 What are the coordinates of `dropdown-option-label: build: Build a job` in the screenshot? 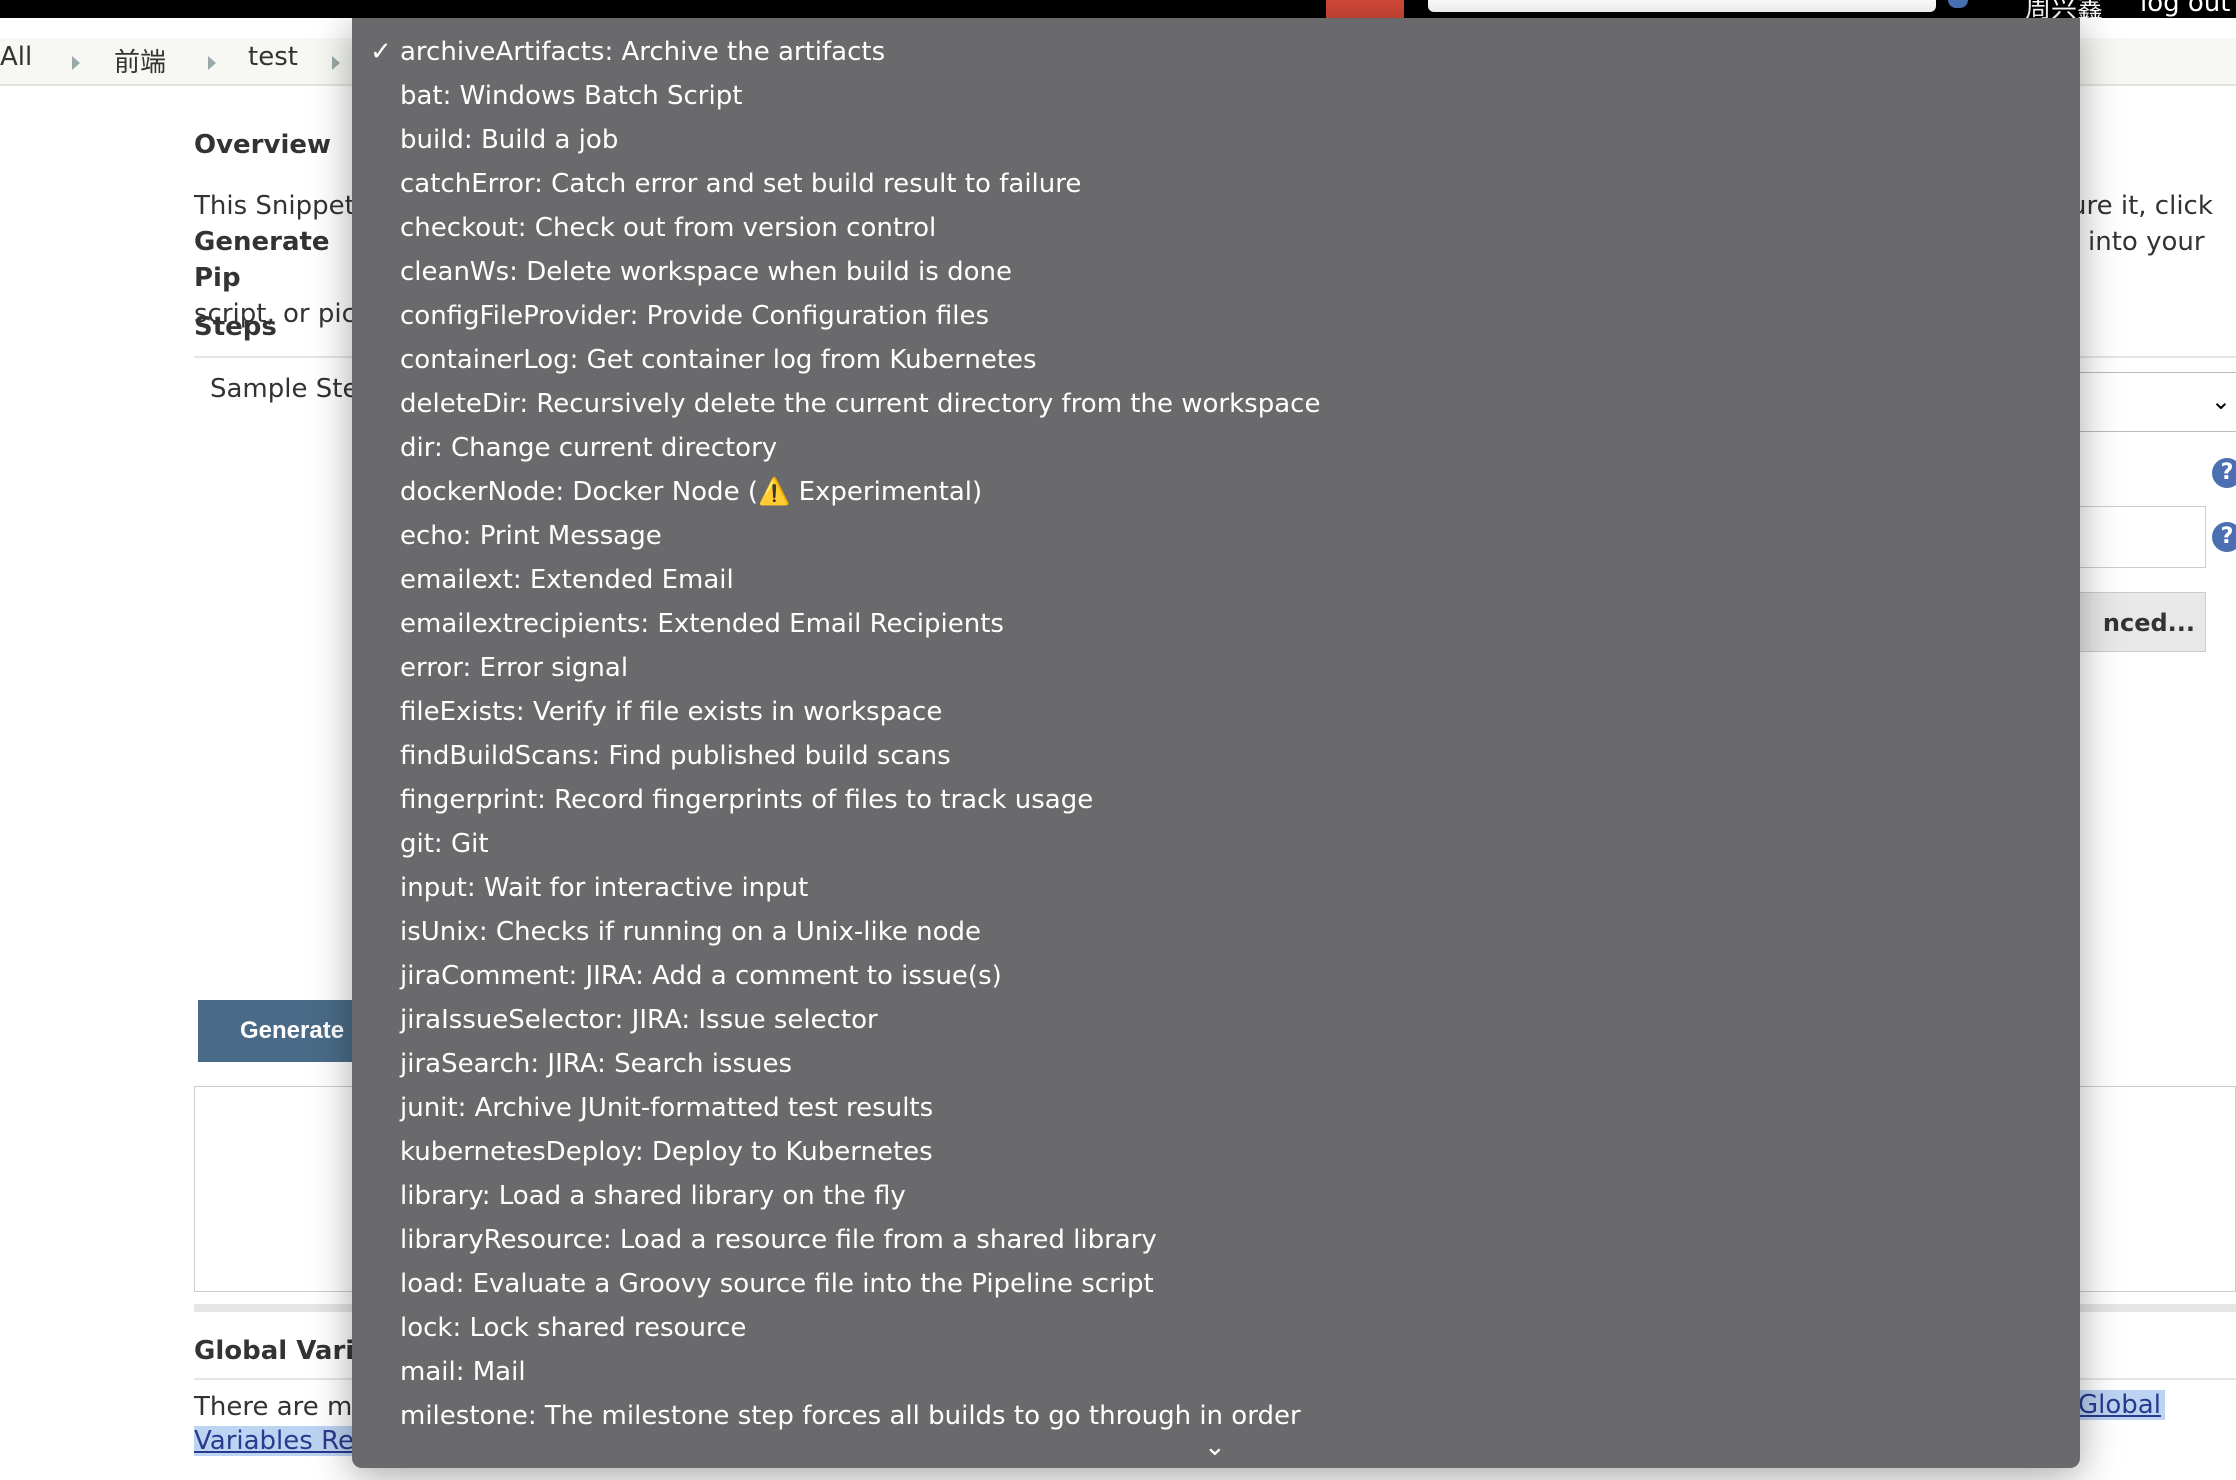 It's located at (509, 140).